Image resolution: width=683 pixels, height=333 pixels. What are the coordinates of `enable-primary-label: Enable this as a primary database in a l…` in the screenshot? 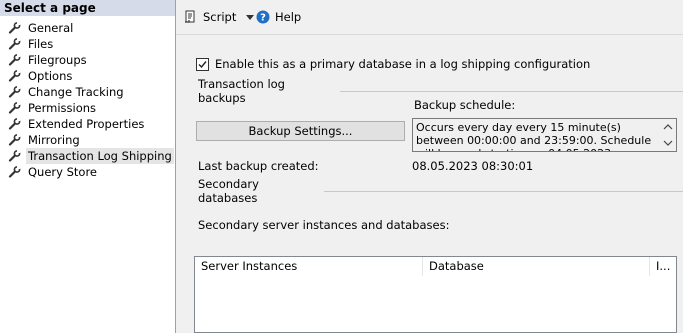 It's located at (403, 64).